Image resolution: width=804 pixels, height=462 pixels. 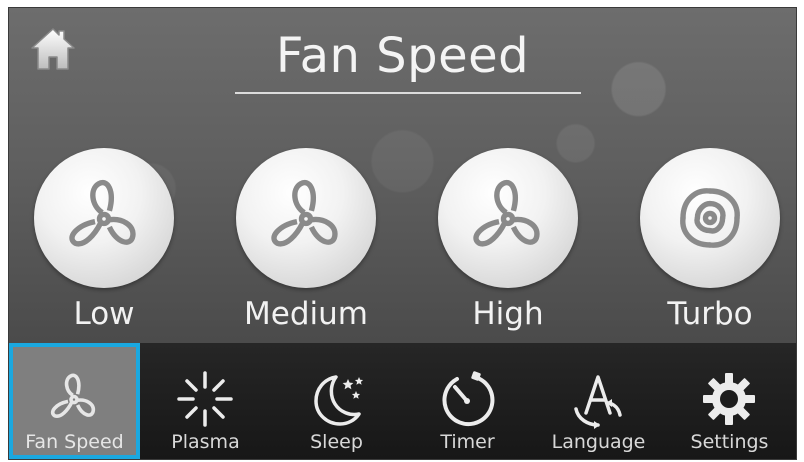 What do you see at coordinates (336, 442) in the screenshot?
I see `tab-label: Sleep` at bounding box center [336, 442].